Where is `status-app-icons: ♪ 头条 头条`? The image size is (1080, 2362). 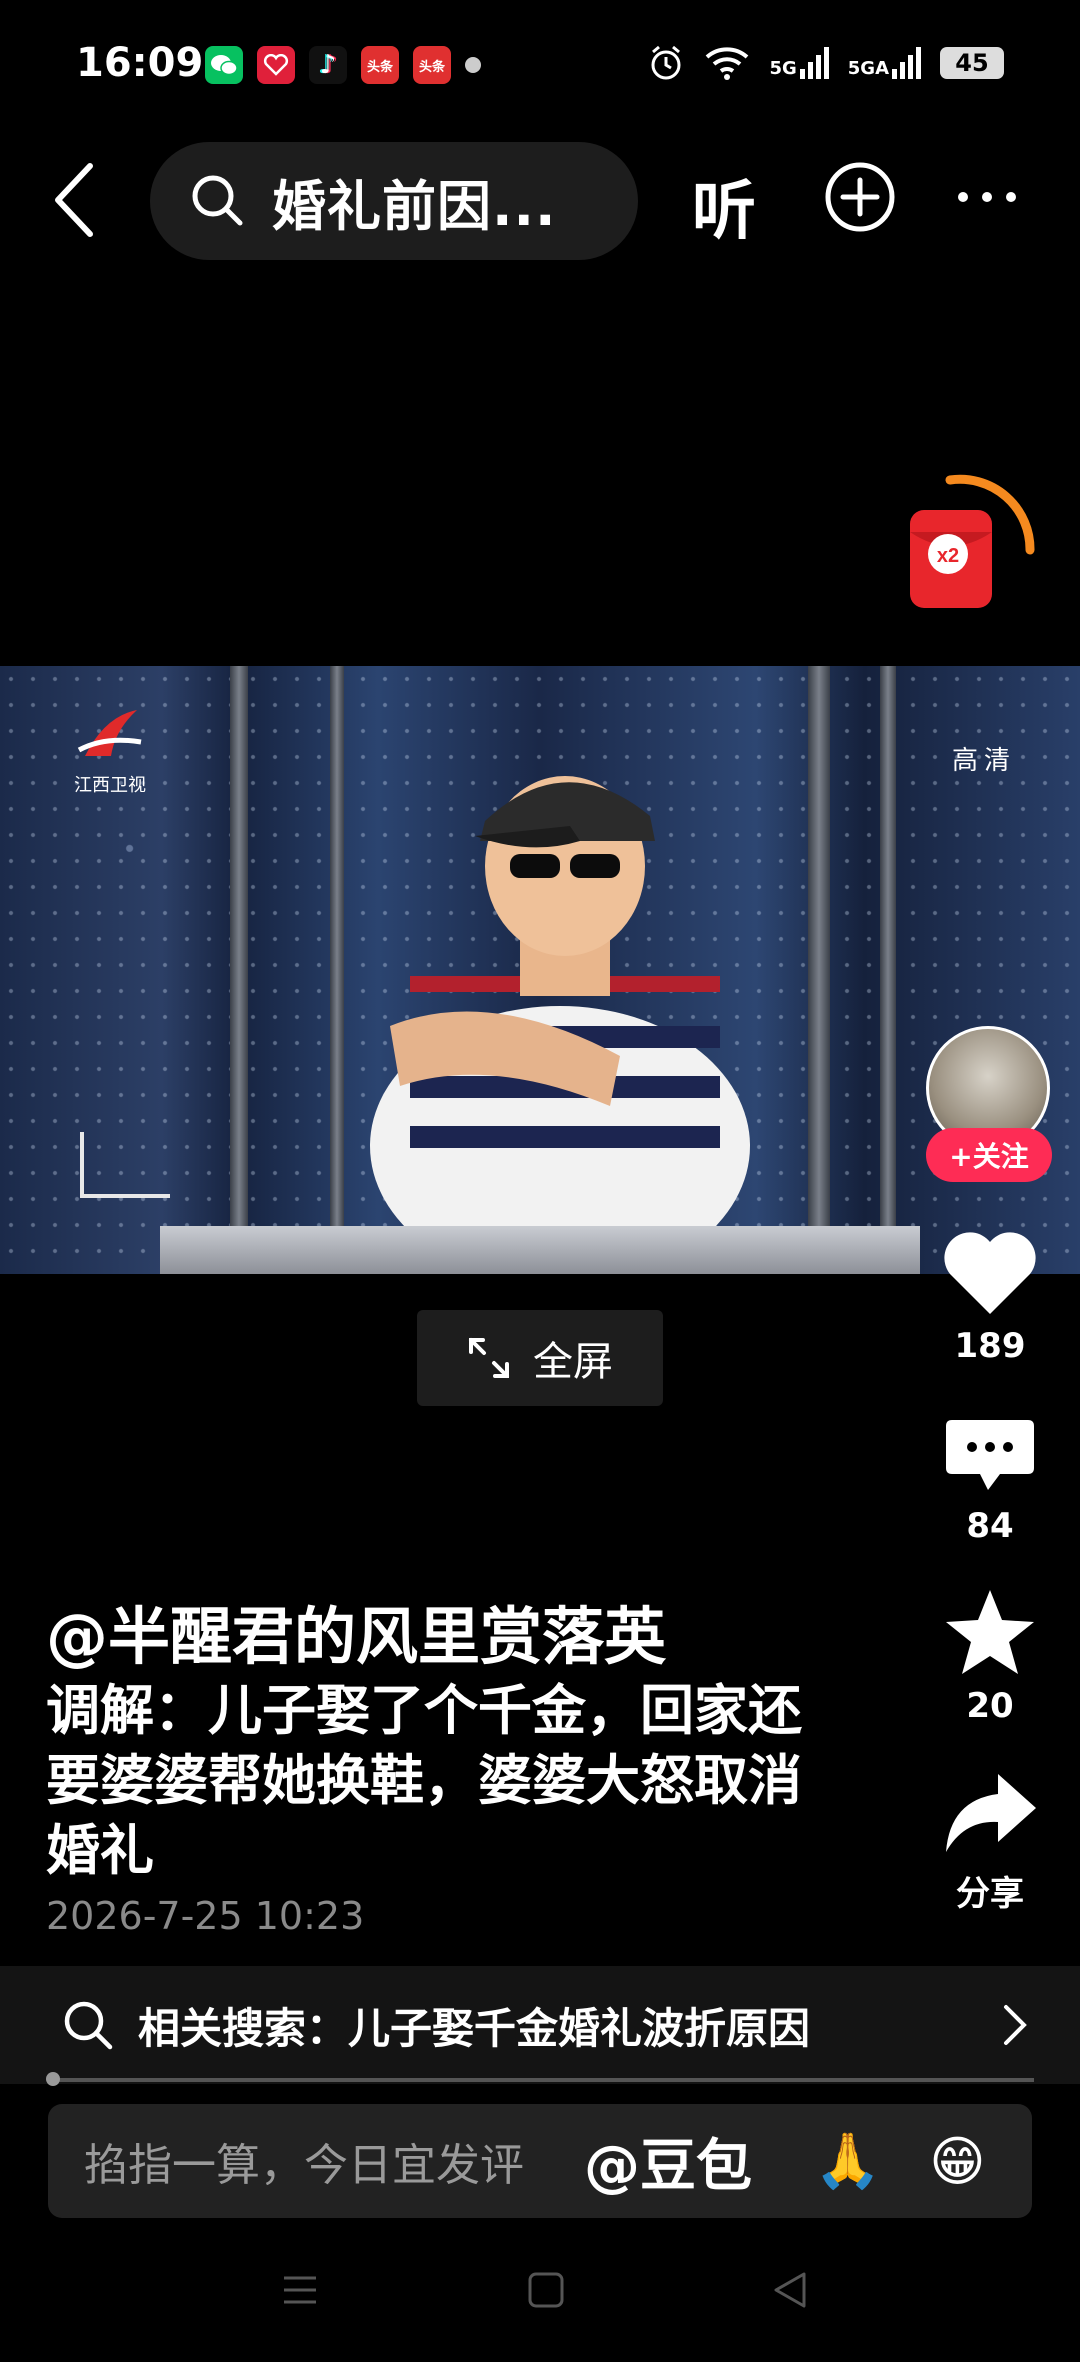 status-app-icons: ♪ 头条 头条 is located at coordinates (343, 65).